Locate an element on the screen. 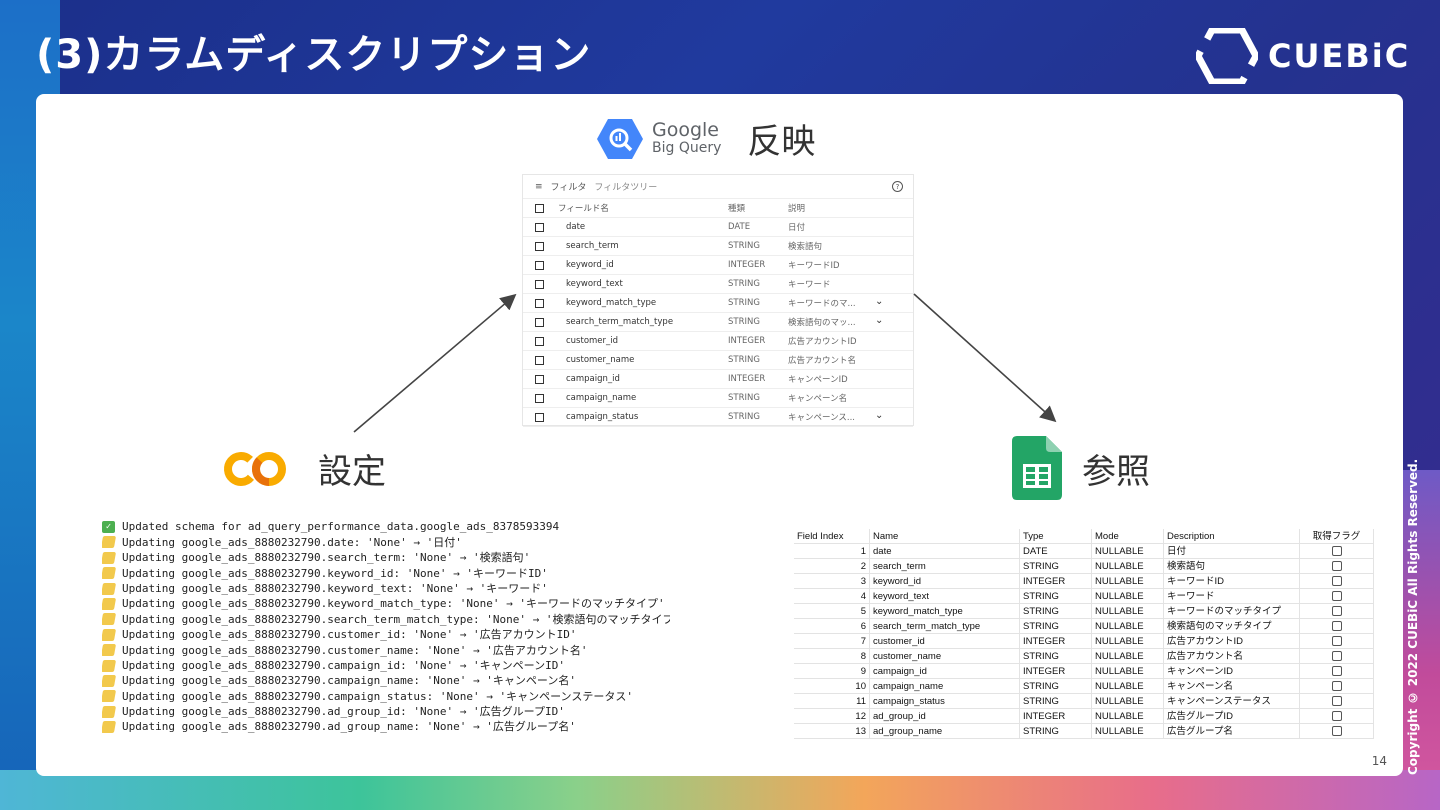 This screenshot has width=1440, height=810. flow-arrows is located at coordinates (705, 363).